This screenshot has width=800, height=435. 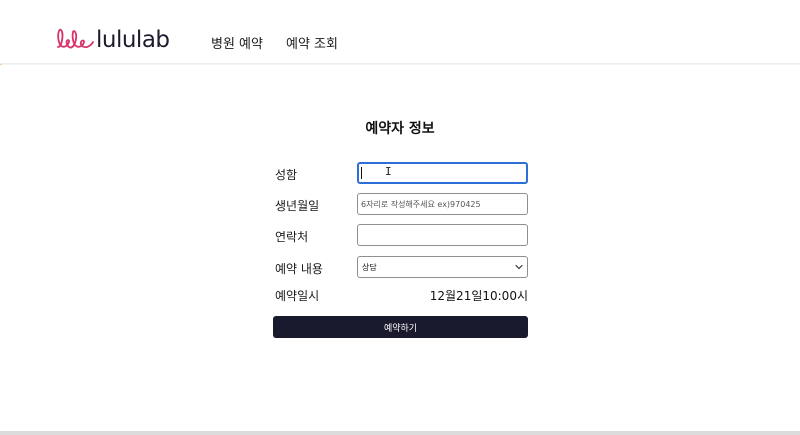 What do you see at coordinates (400, 433) in the screenshot?
I see `window-bottom-edge` at bounding box center [400, 433].